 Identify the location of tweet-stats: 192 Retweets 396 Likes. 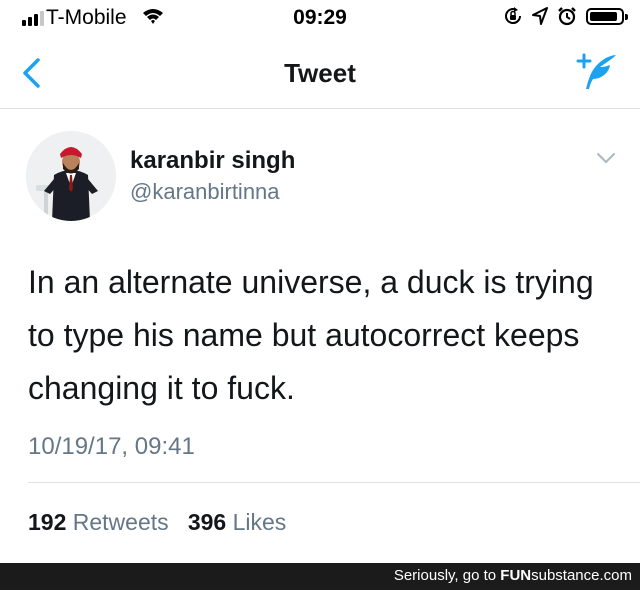
(157, 522).